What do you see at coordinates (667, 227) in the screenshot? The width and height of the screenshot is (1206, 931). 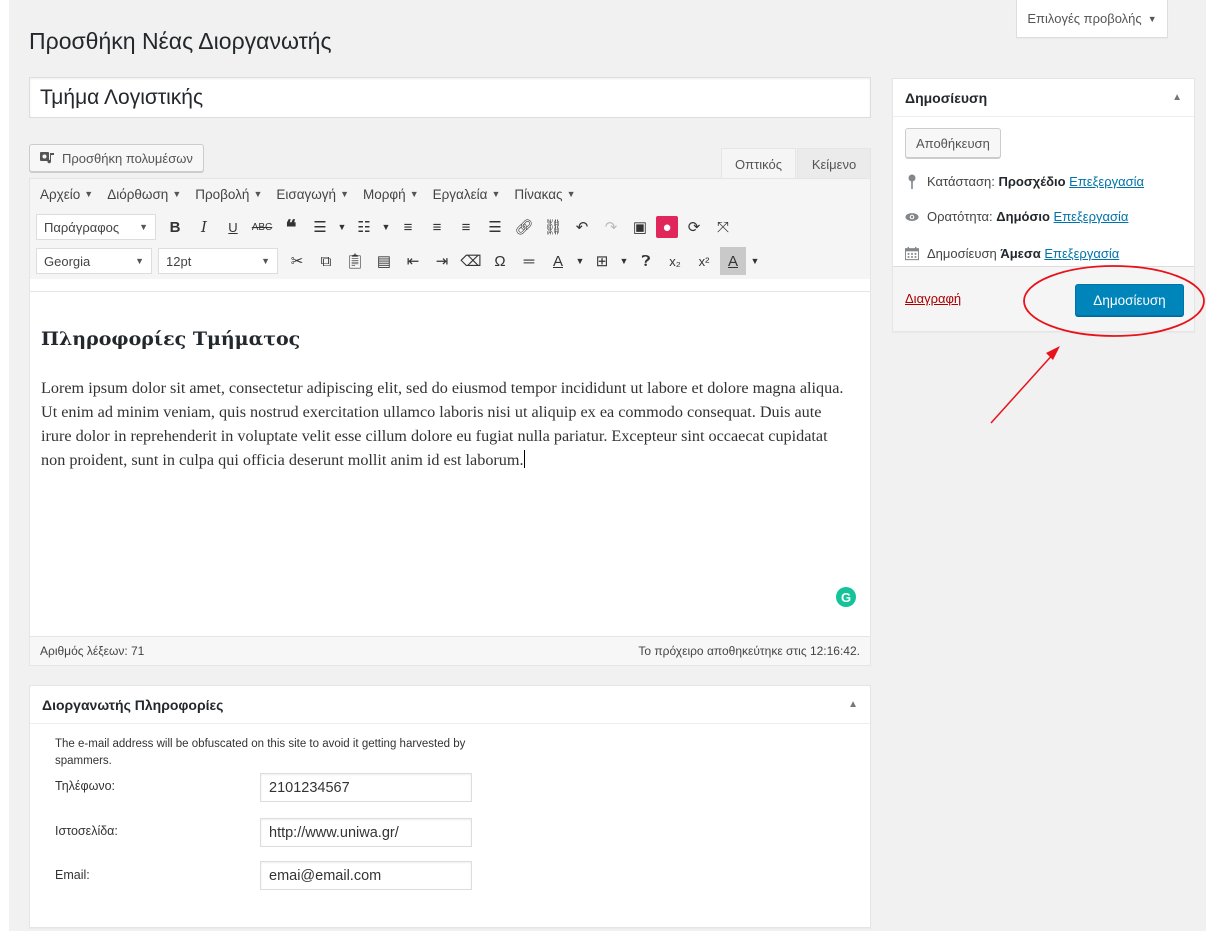 I see `record-icon: ●` at bounding box center [667, 227].